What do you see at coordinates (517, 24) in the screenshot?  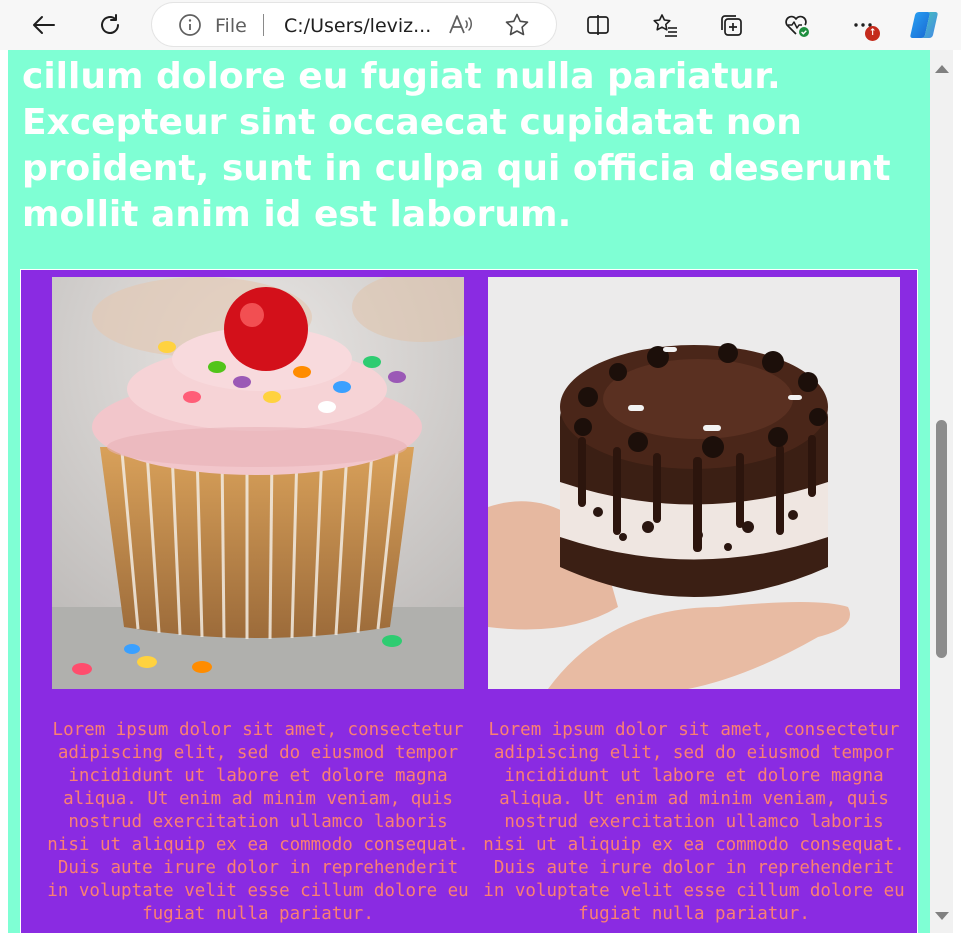 I see `favorite-star-icon` at bounding box center [517, 24].